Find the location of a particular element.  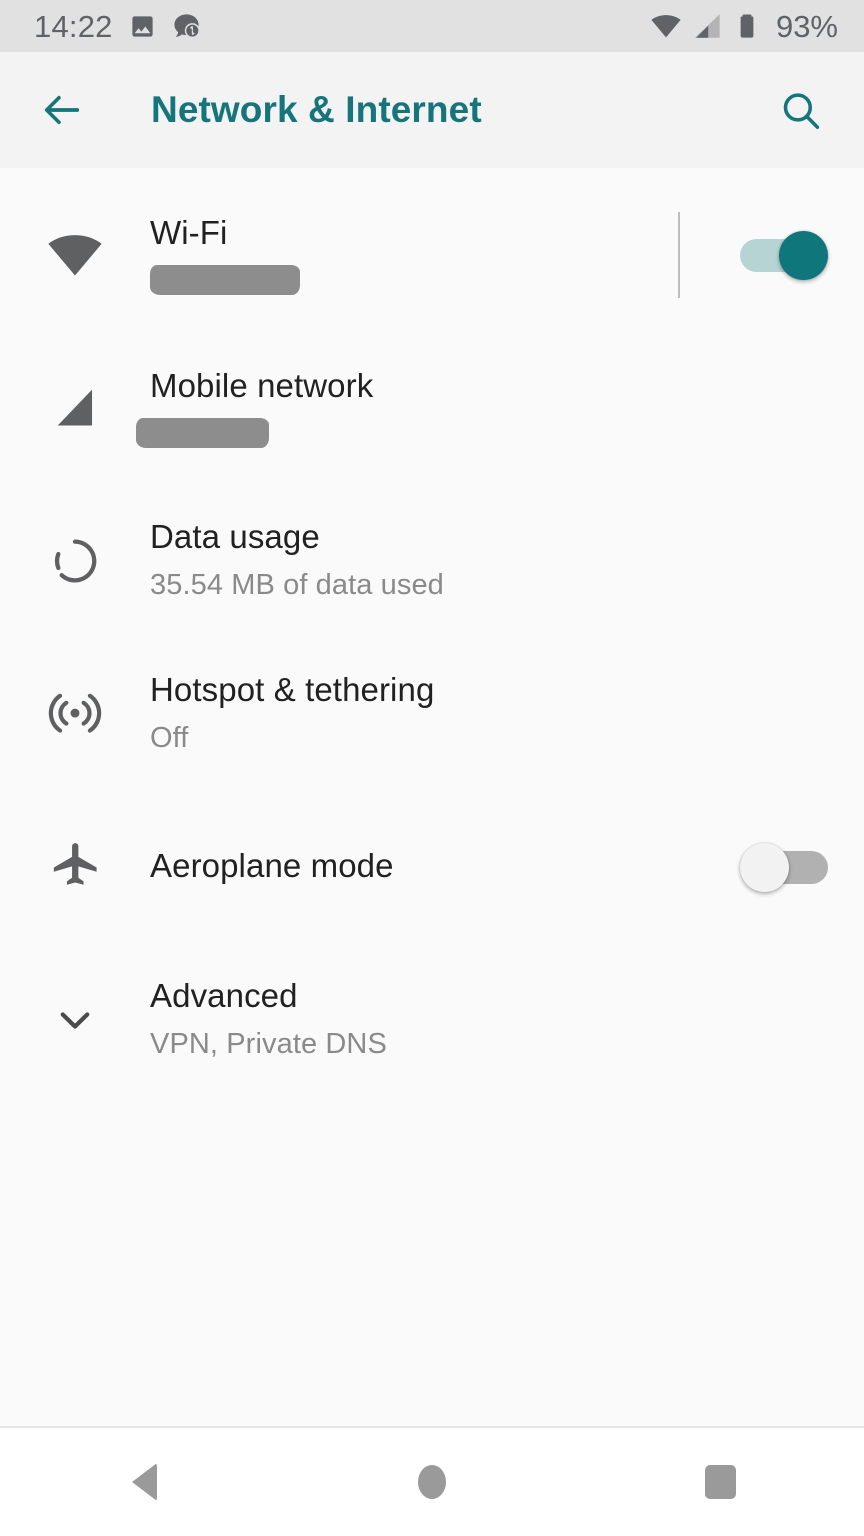

redacted-wifi-network-name is located at coordinates (225, 279).